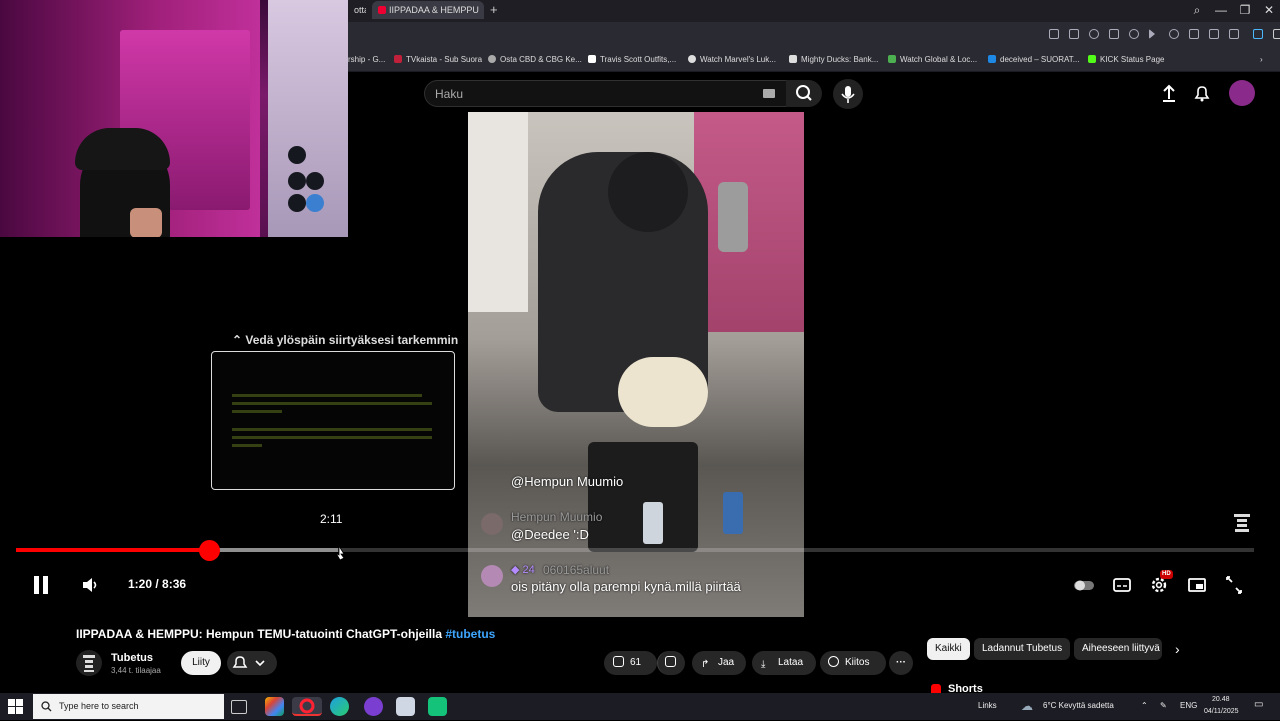  What do you see at coordinates (428, 10) in the screenshot?
I see `tab-active: IIPPADAA & HEMPPU` at bounding box center [428, 10].